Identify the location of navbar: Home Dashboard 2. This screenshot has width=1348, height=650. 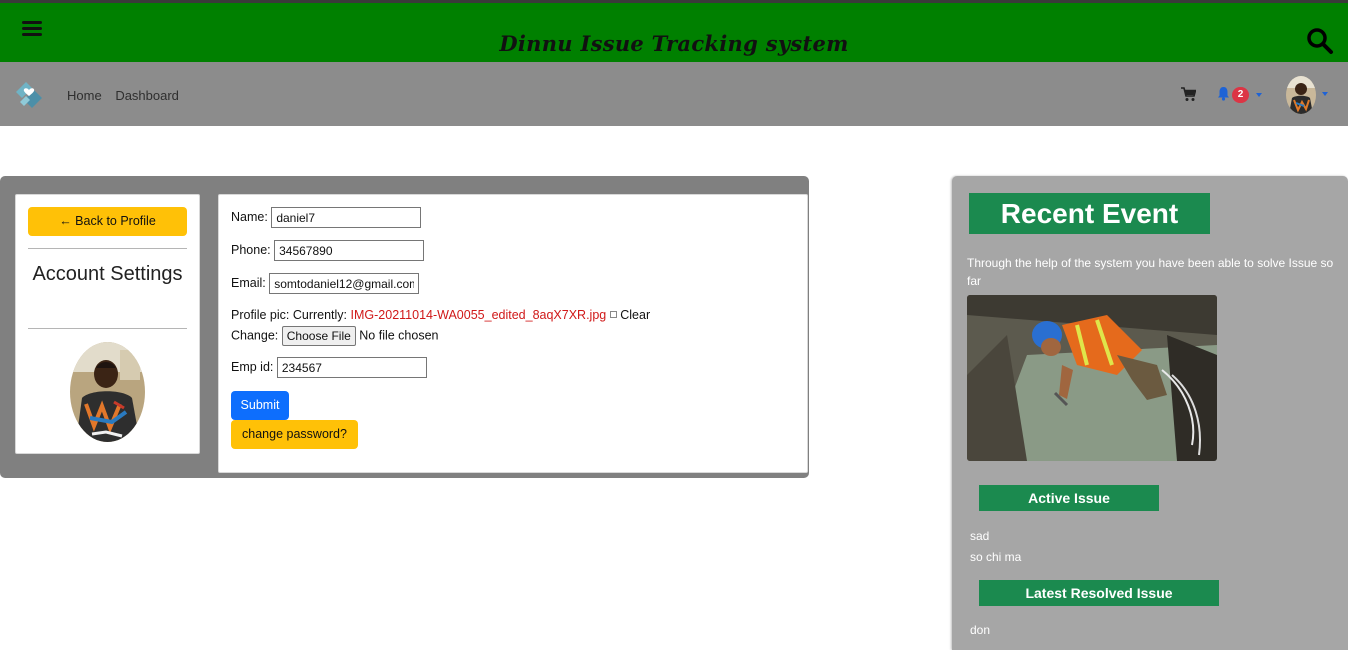
(674, 94).